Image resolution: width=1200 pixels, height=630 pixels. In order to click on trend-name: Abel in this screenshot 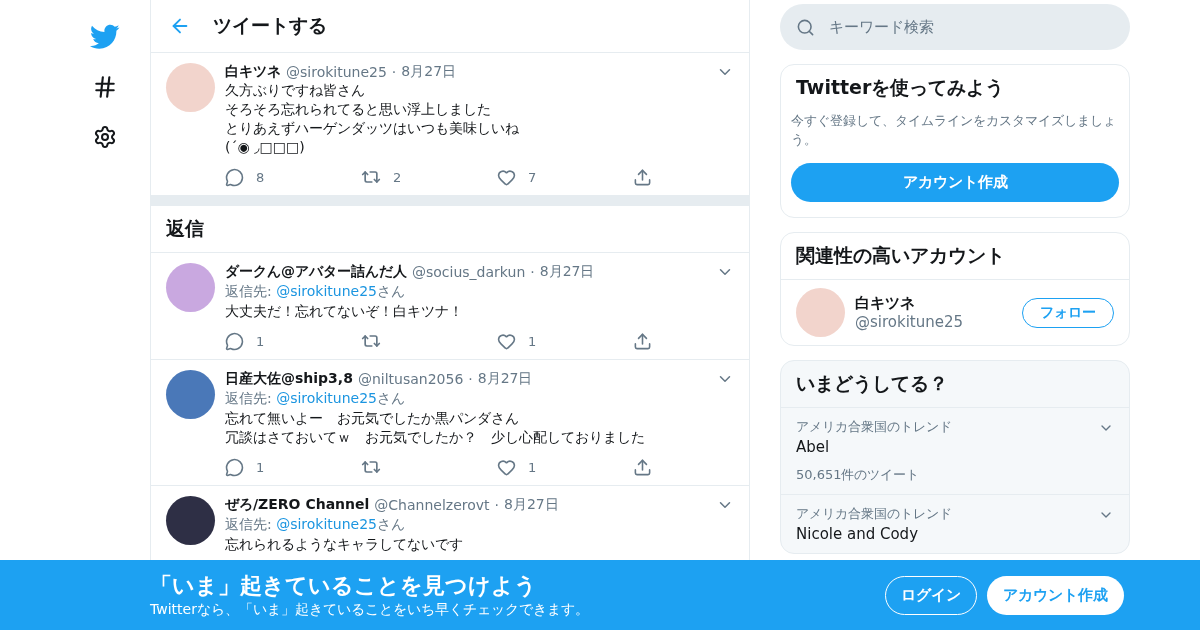, I will do `click(813, 447)`.